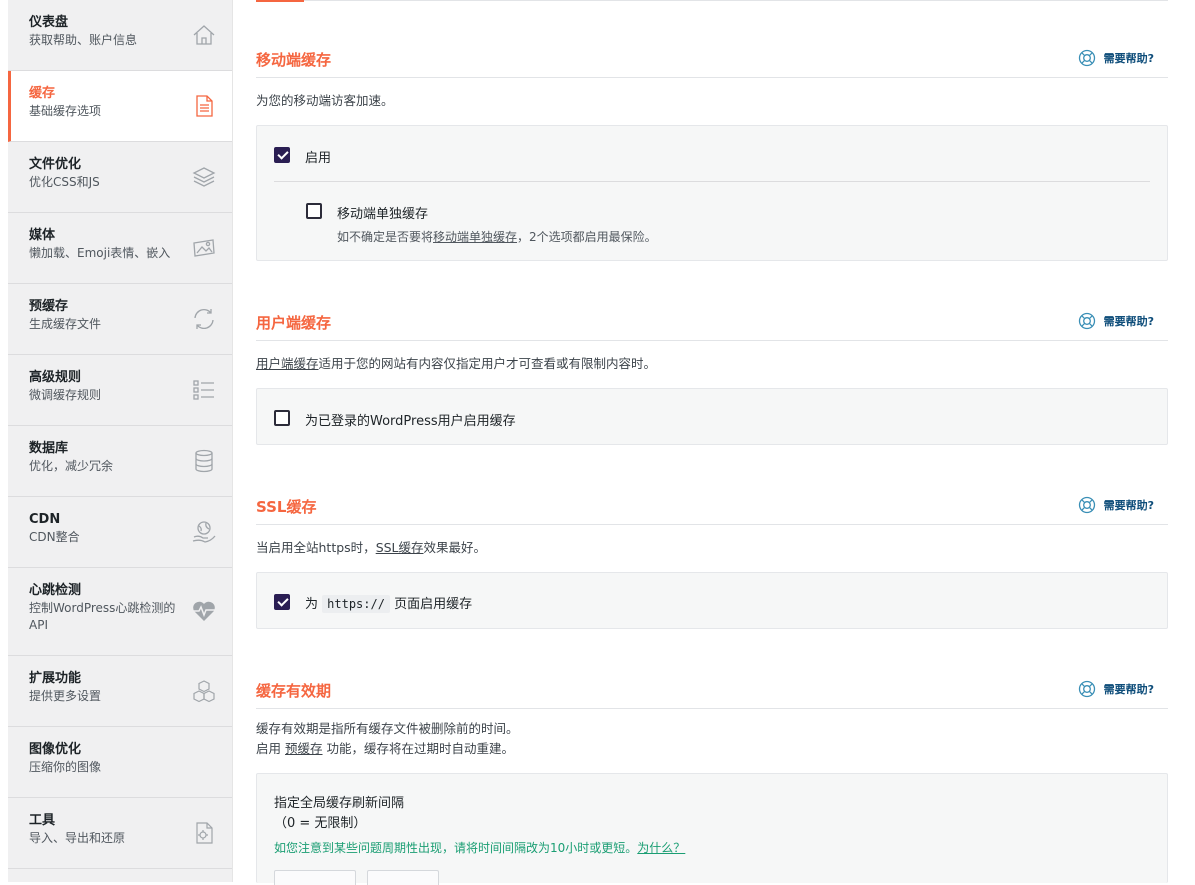 The height and width of the screenshot is (885, 1195). What do you see at coordinates (712, 416) in the screenshot?
I see `user-options-box: 为已登录的WordPress用户启用缓存` at bounding box center [712, 416].